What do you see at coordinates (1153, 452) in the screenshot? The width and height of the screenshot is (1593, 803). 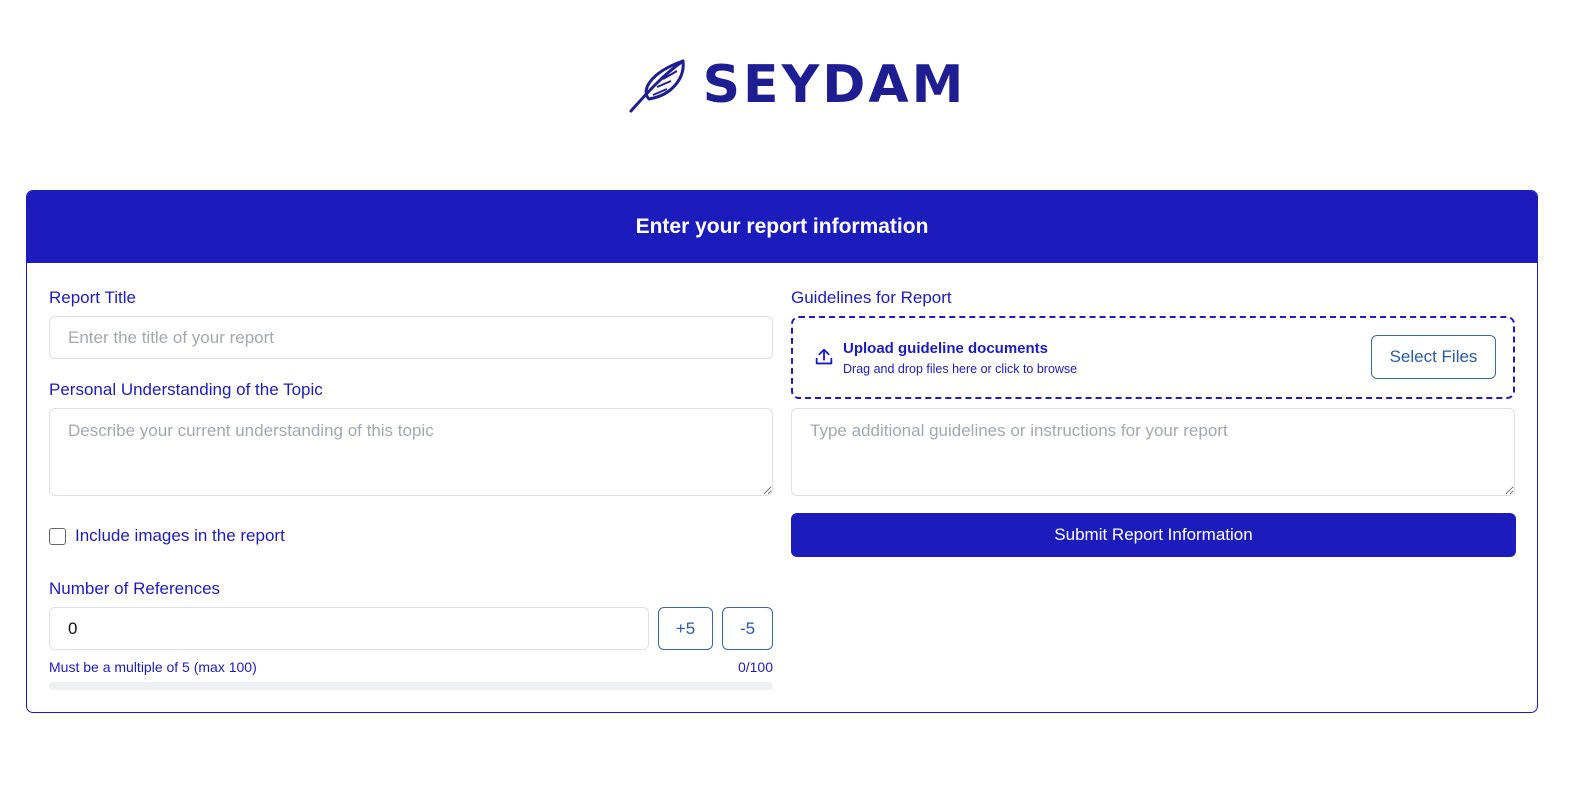 I see `guidelines-textarea` at bounding box center [1153, 452].